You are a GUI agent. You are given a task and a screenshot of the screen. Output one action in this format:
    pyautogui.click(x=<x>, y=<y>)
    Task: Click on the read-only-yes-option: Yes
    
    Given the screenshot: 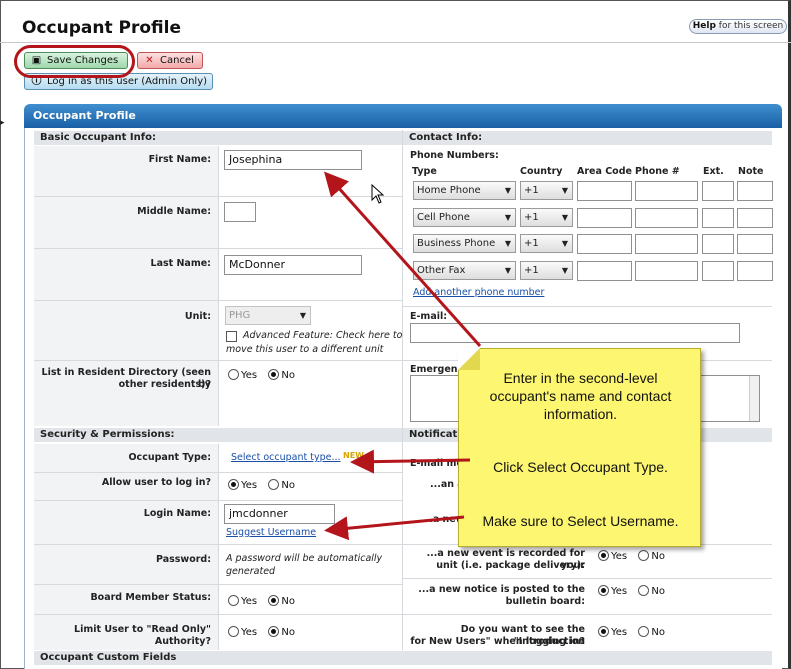 What is the action you would take?
    pyautogui.click(x=242, y=632)
    